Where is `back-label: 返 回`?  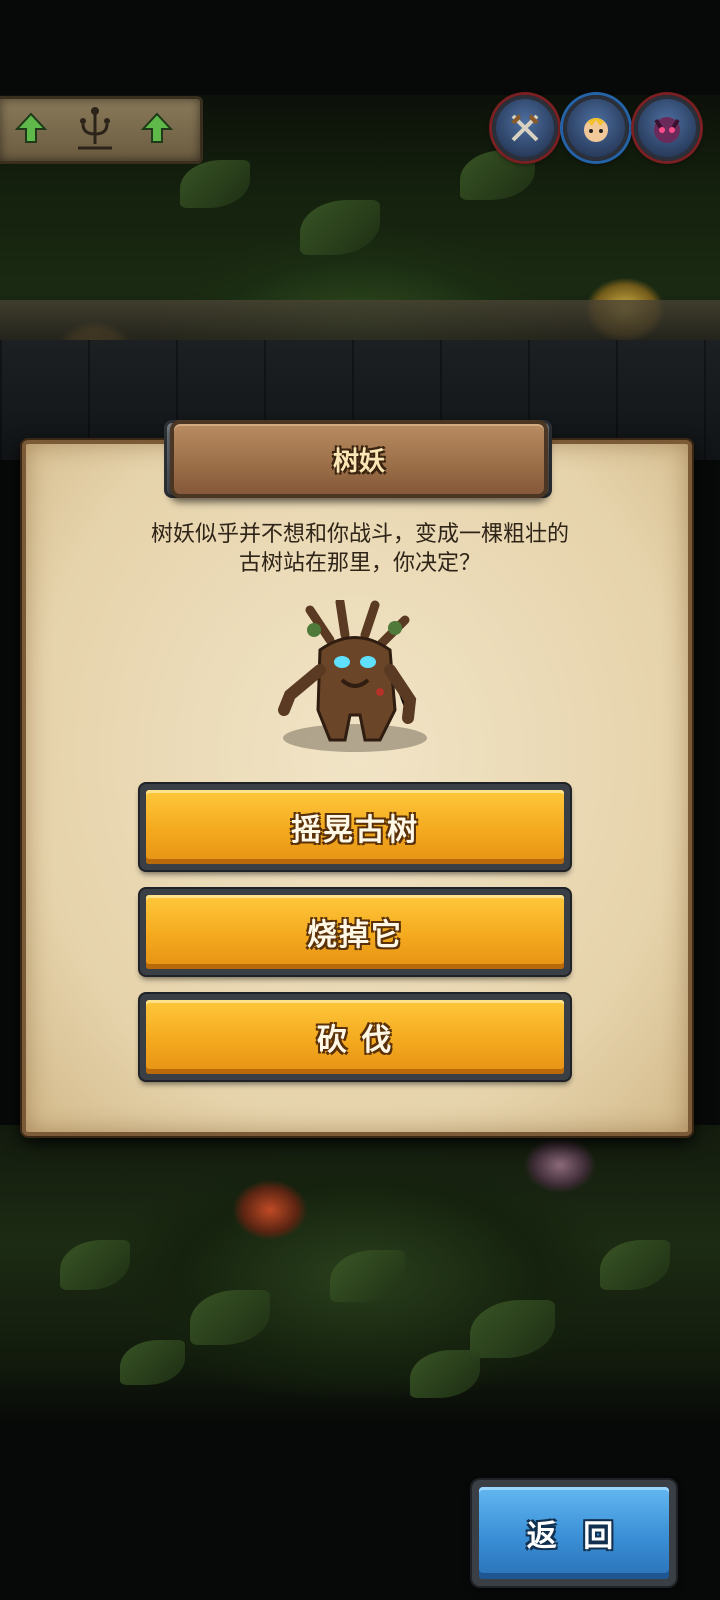
back-label: 返 回 is located at coordinates (574, 1533).